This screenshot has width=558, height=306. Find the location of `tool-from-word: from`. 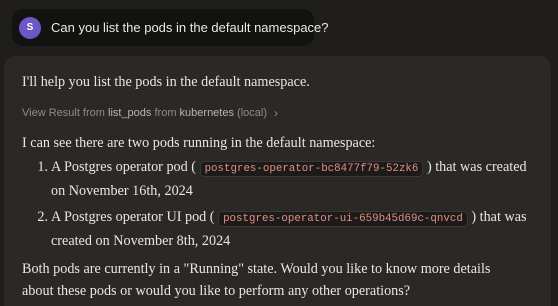

tool-from-word: from is located at coordinates (165, 113).